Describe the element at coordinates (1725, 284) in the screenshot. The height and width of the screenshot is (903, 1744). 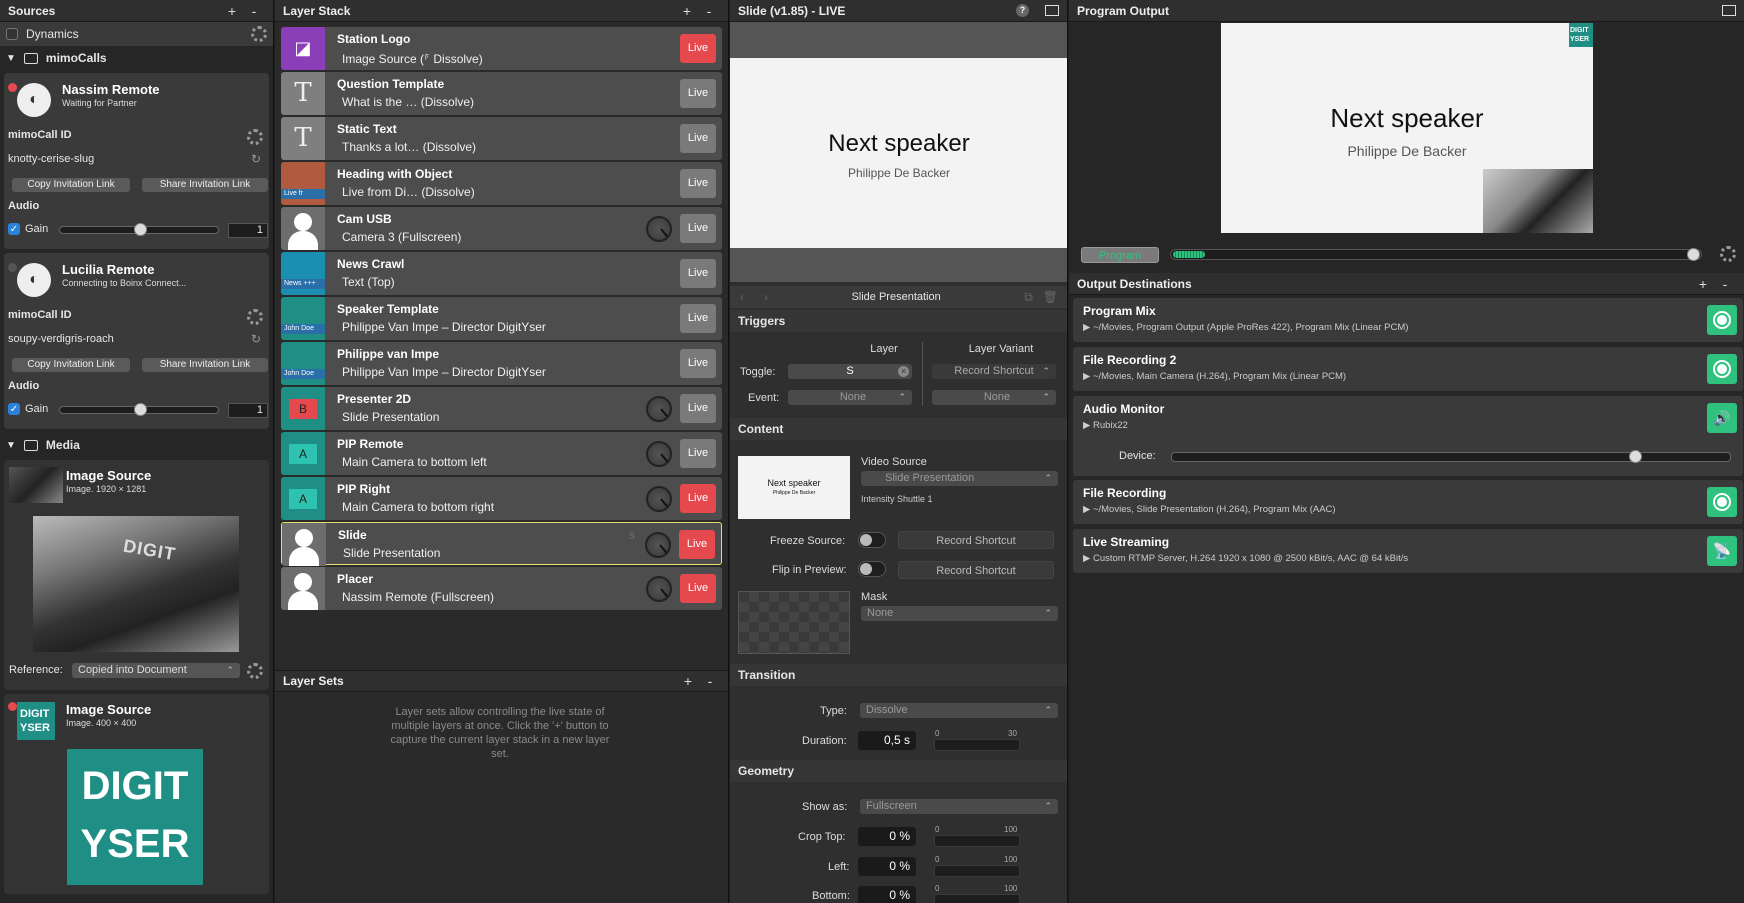
I see `remove-destination-button: -` at that location.